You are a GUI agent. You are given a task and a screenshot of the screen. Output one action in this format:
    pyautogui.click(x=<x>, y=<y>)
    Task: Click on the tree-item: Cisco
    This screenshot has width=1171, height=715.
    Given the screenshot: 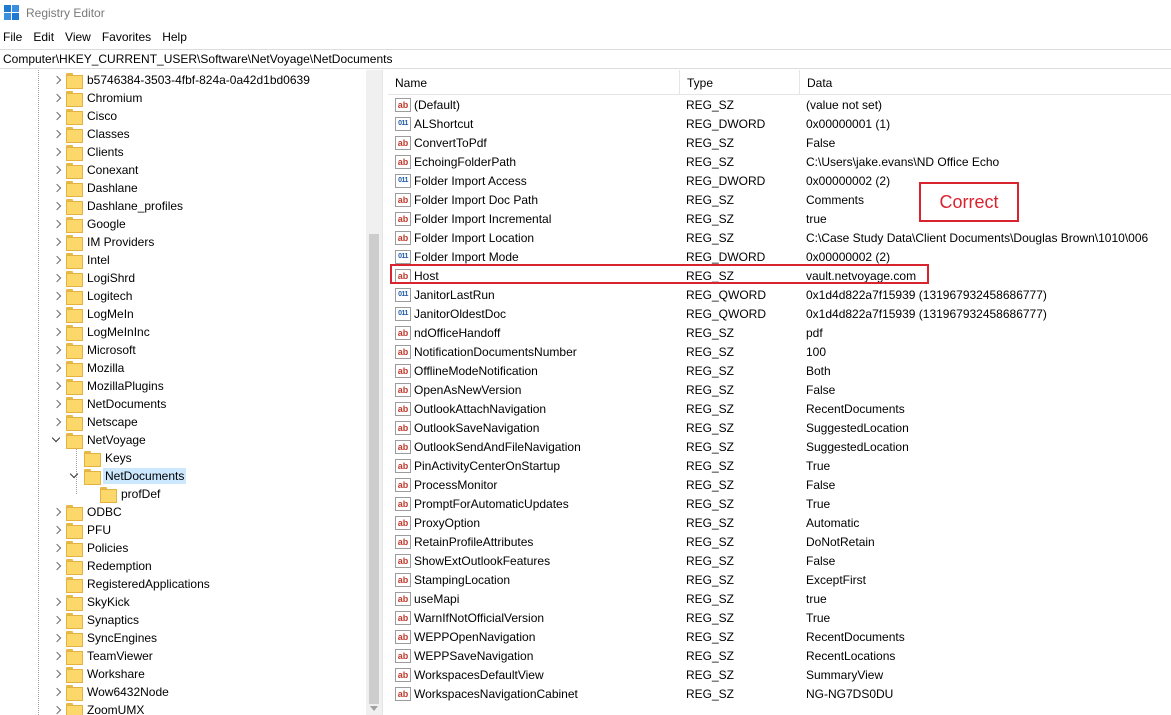 What is the action you would take?
    pyautogui.click(x=85, y=116)
    